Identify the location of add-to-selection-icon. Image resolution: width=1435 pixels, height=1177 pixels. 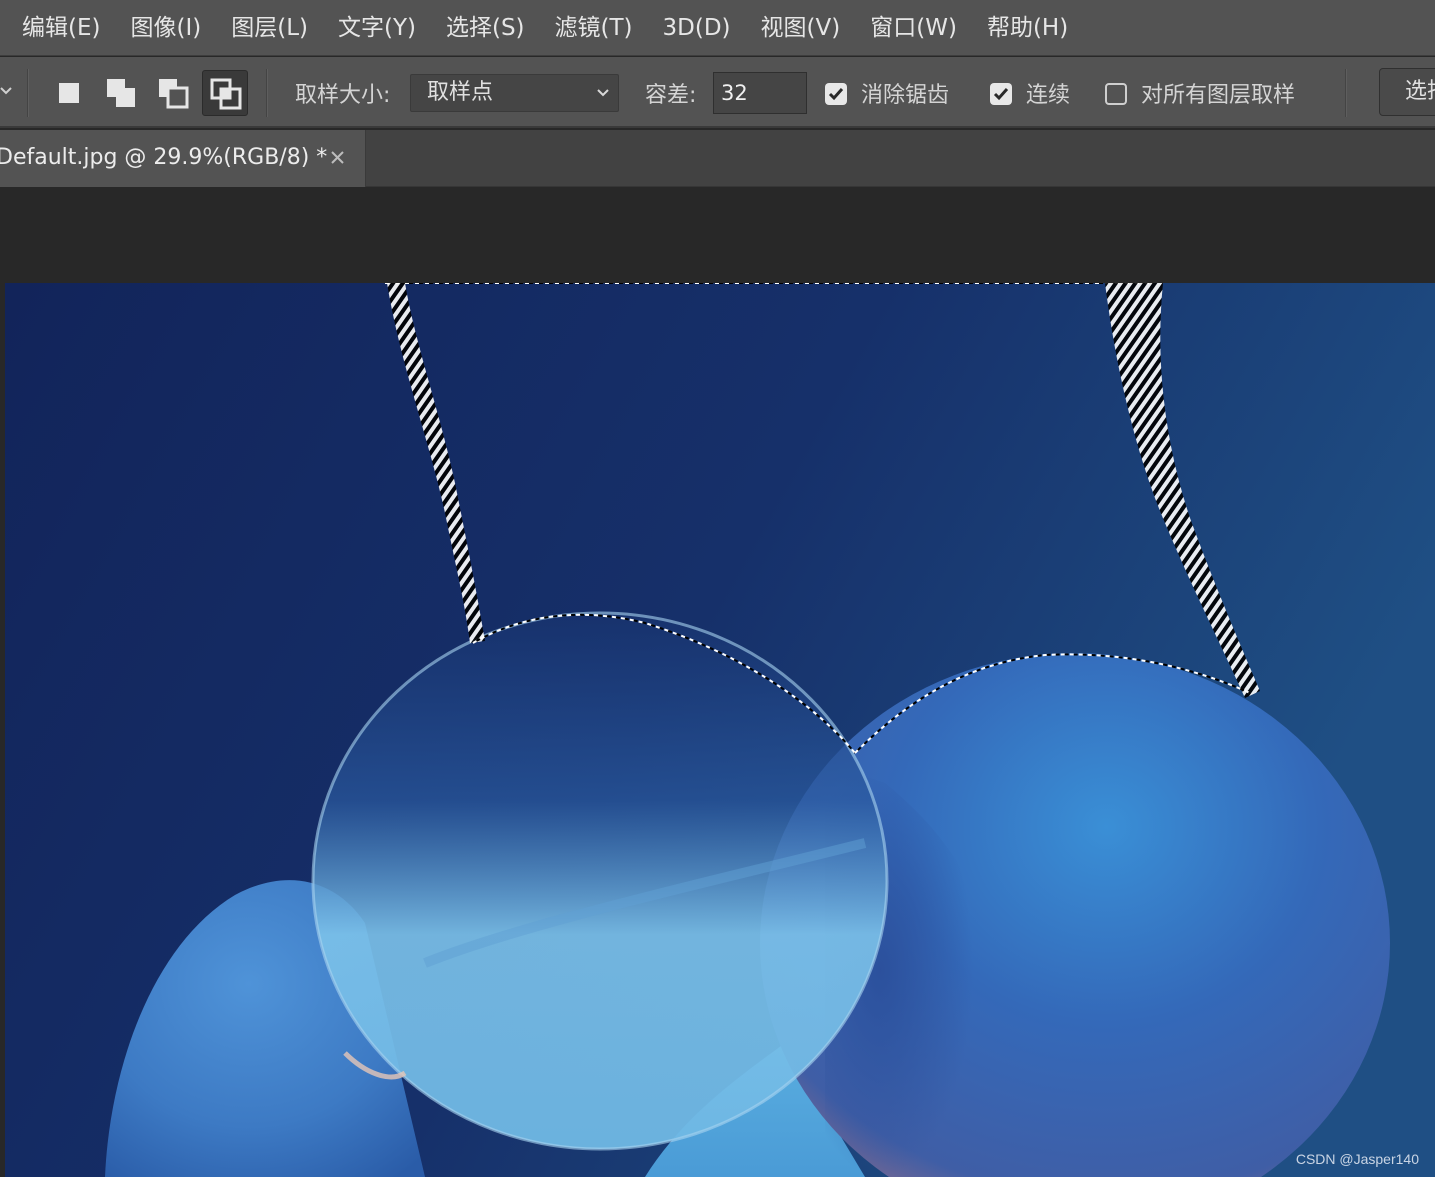
(121, 93).